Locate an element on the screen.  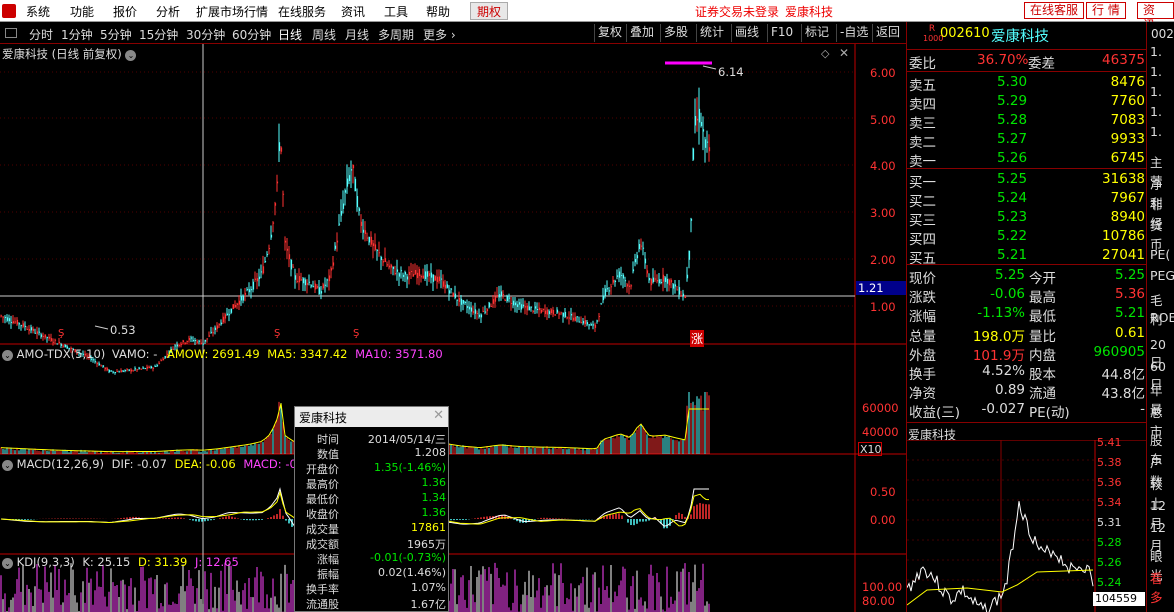
ask-row: 卖五 5.30 8476 is located at coordinates (1027, 83).